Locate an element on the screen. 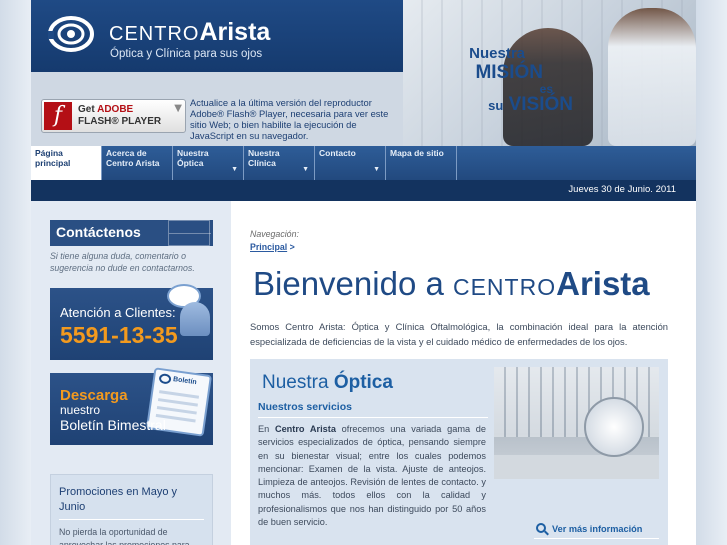  navigation-label: Navegación: is located at coordinates (274, 234).